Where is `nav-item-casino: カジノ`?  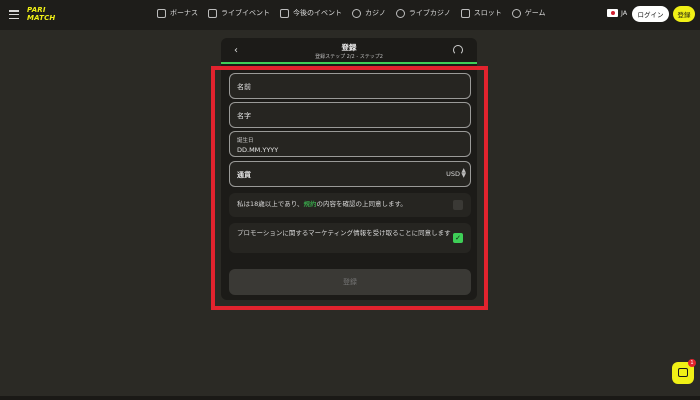
nav-item-casino: カジノ is located at coordinates (369, 13).